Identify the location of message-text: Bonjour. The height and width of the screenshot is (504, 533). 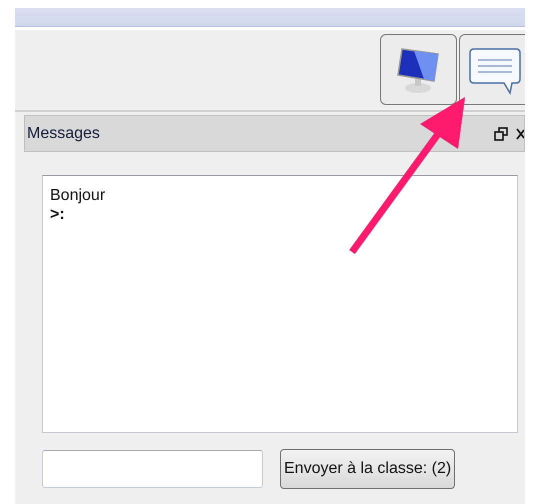
(78, 195).